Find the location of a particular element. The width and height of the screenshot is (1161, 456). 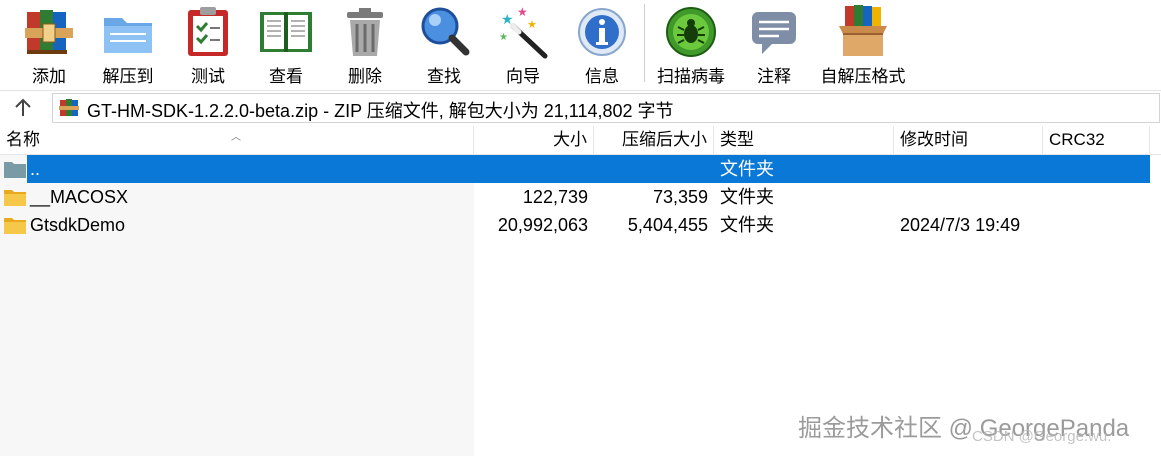

row-name: .. is located at coordinates (35, 169).